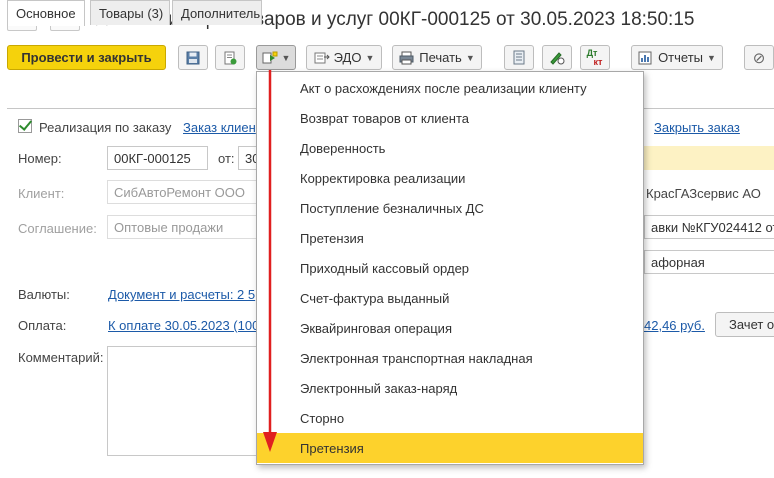 The image size is (774, 478). I want to click on print-label: Печать, so click(440, 57).